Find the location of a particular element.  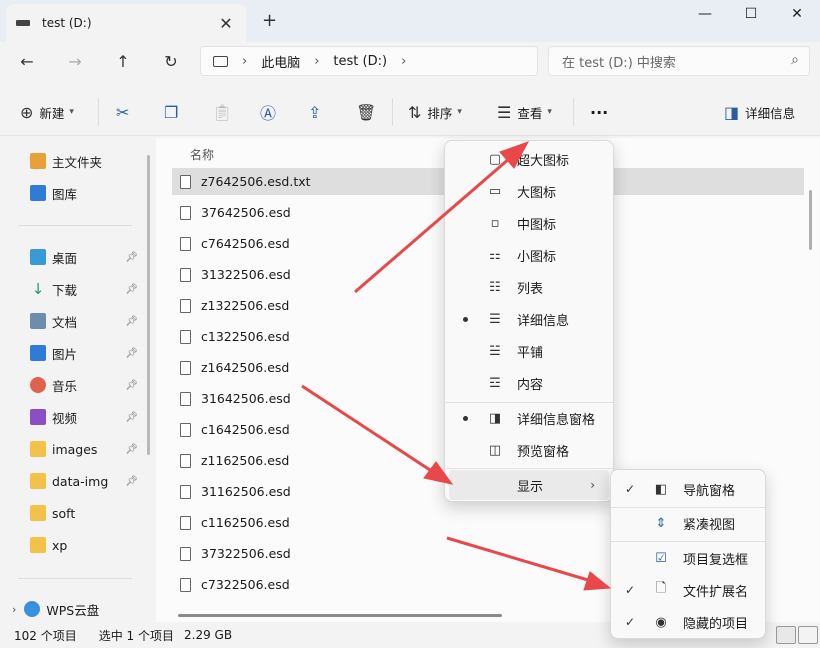

nav-item-documents: 文档 📌︎ is located at coordinates (86, 321).